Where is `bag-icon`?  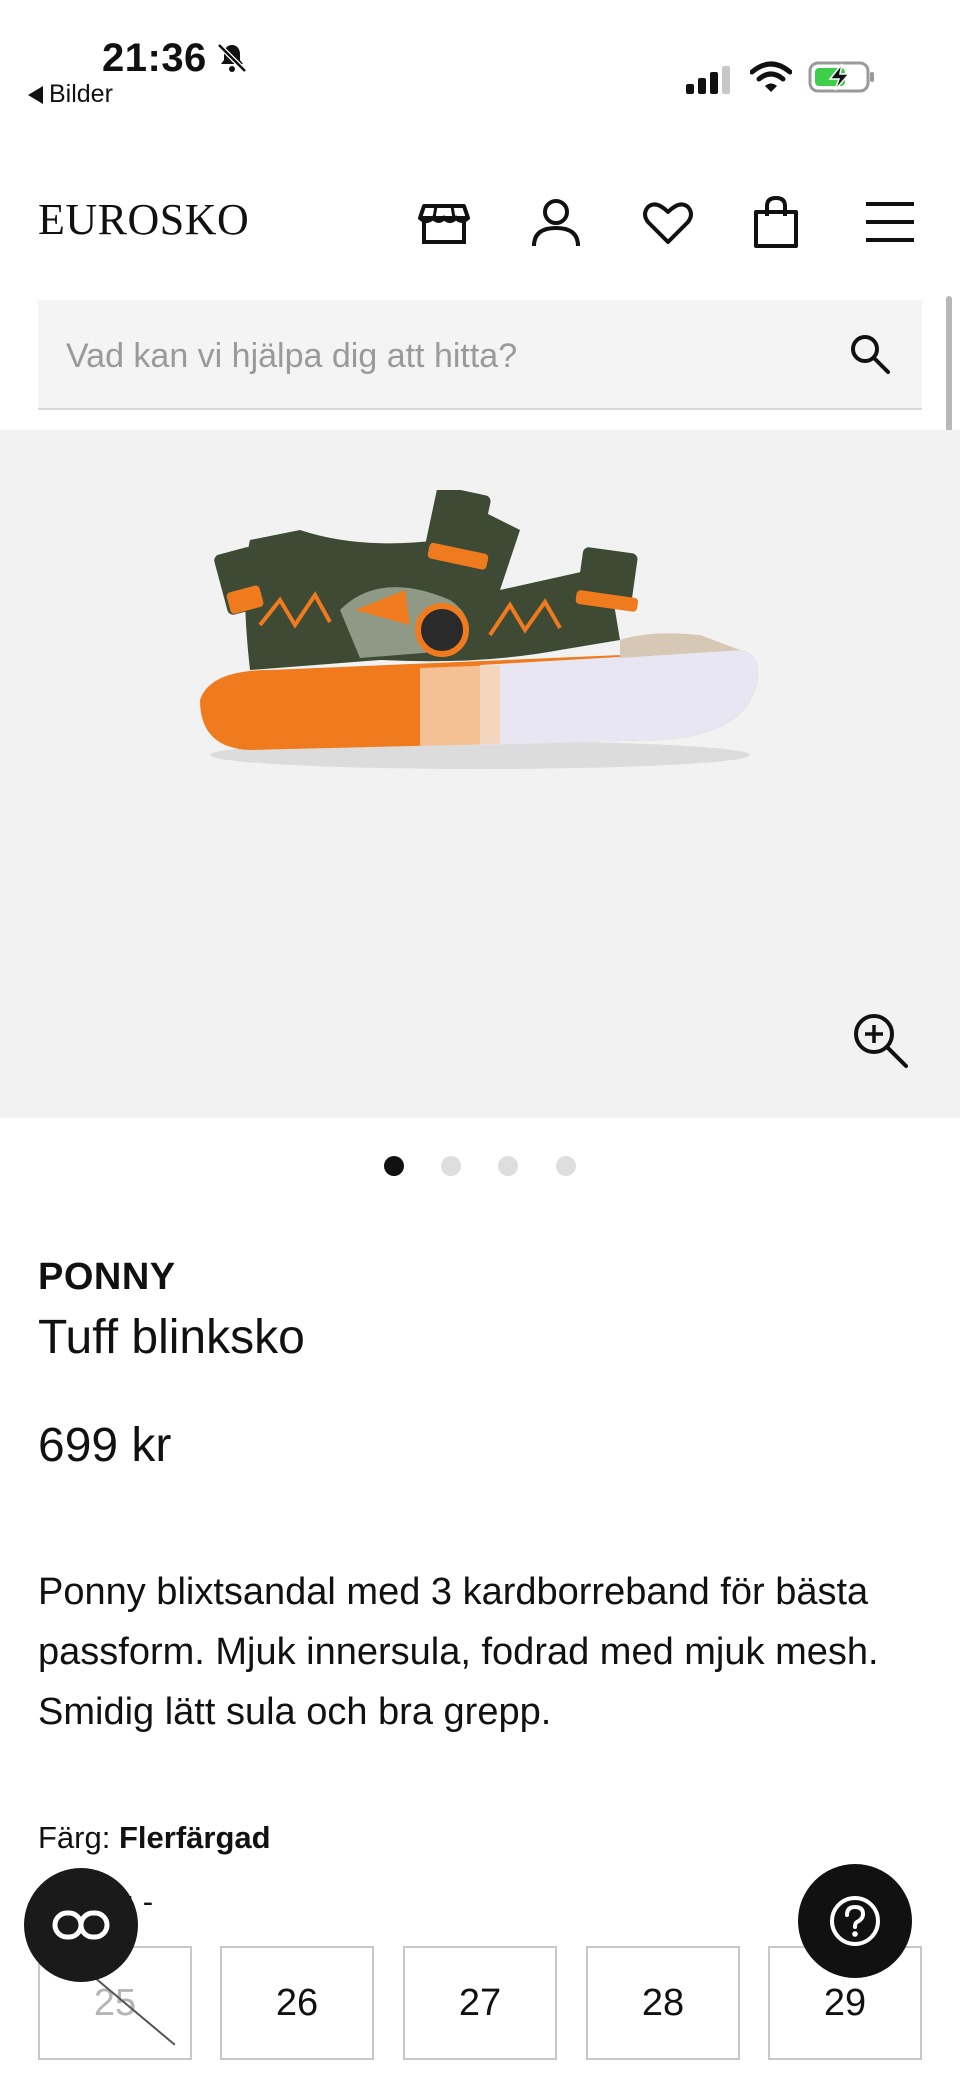 bag-icon is located at coordinates (776, 222).